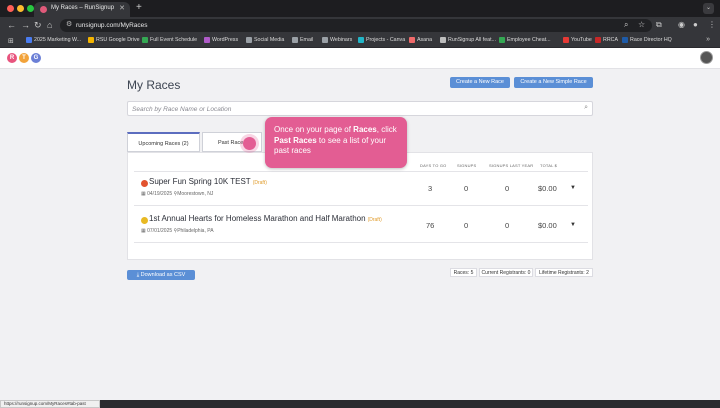  I want to click on bookmark-item: Social Media, so click(265, 40).